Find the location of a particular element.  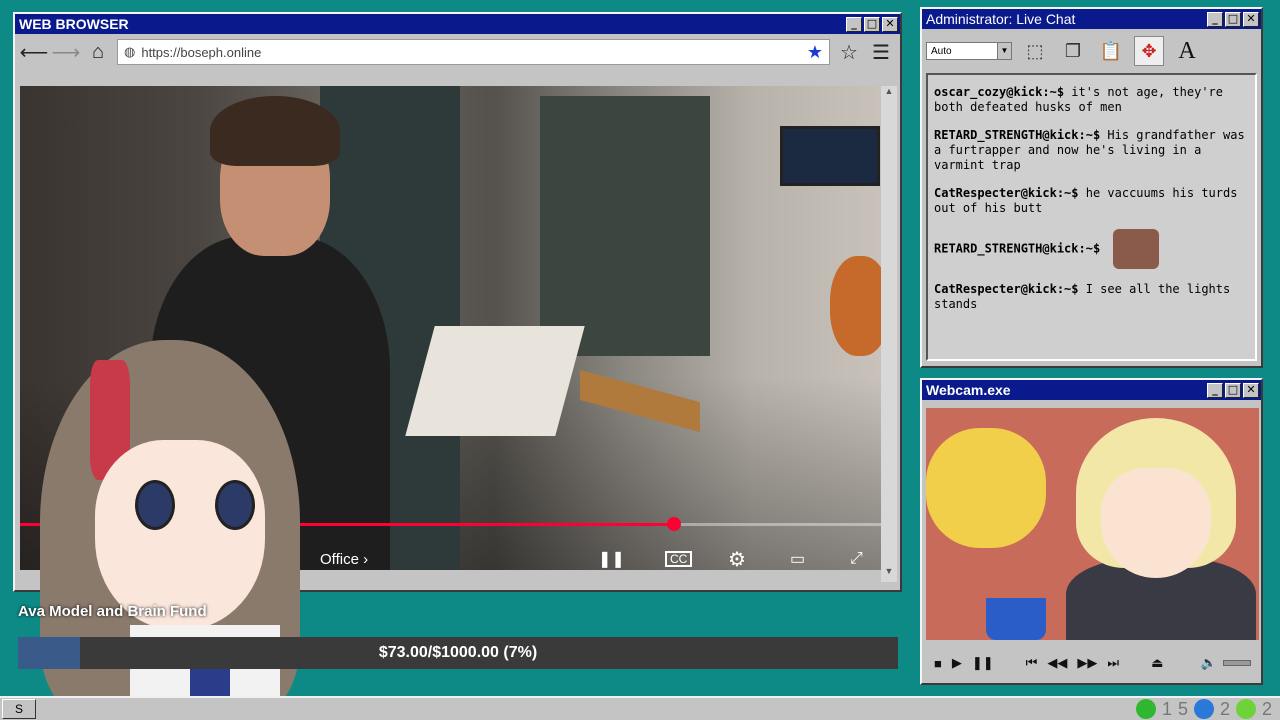

bookmark-star-icon: ★ is located at coordinates (815, 52).